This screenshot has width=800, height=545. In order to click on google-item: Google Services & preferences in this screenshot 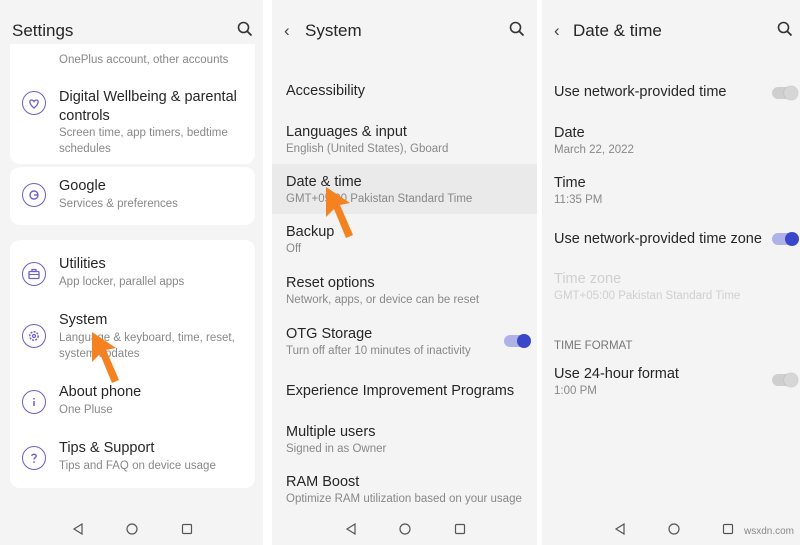, I will do `click(132, 197)`.